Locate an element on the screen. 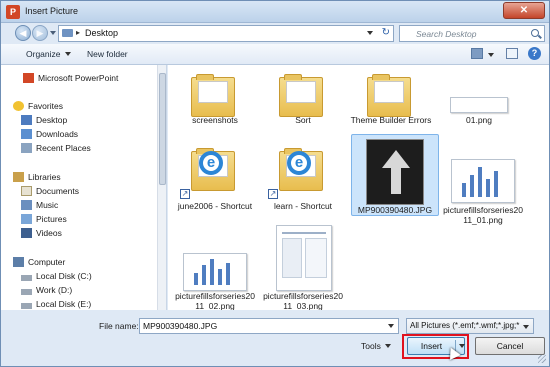 The image size is (550, 367). navigation-scrollbar is located at coordinates (161, 187).